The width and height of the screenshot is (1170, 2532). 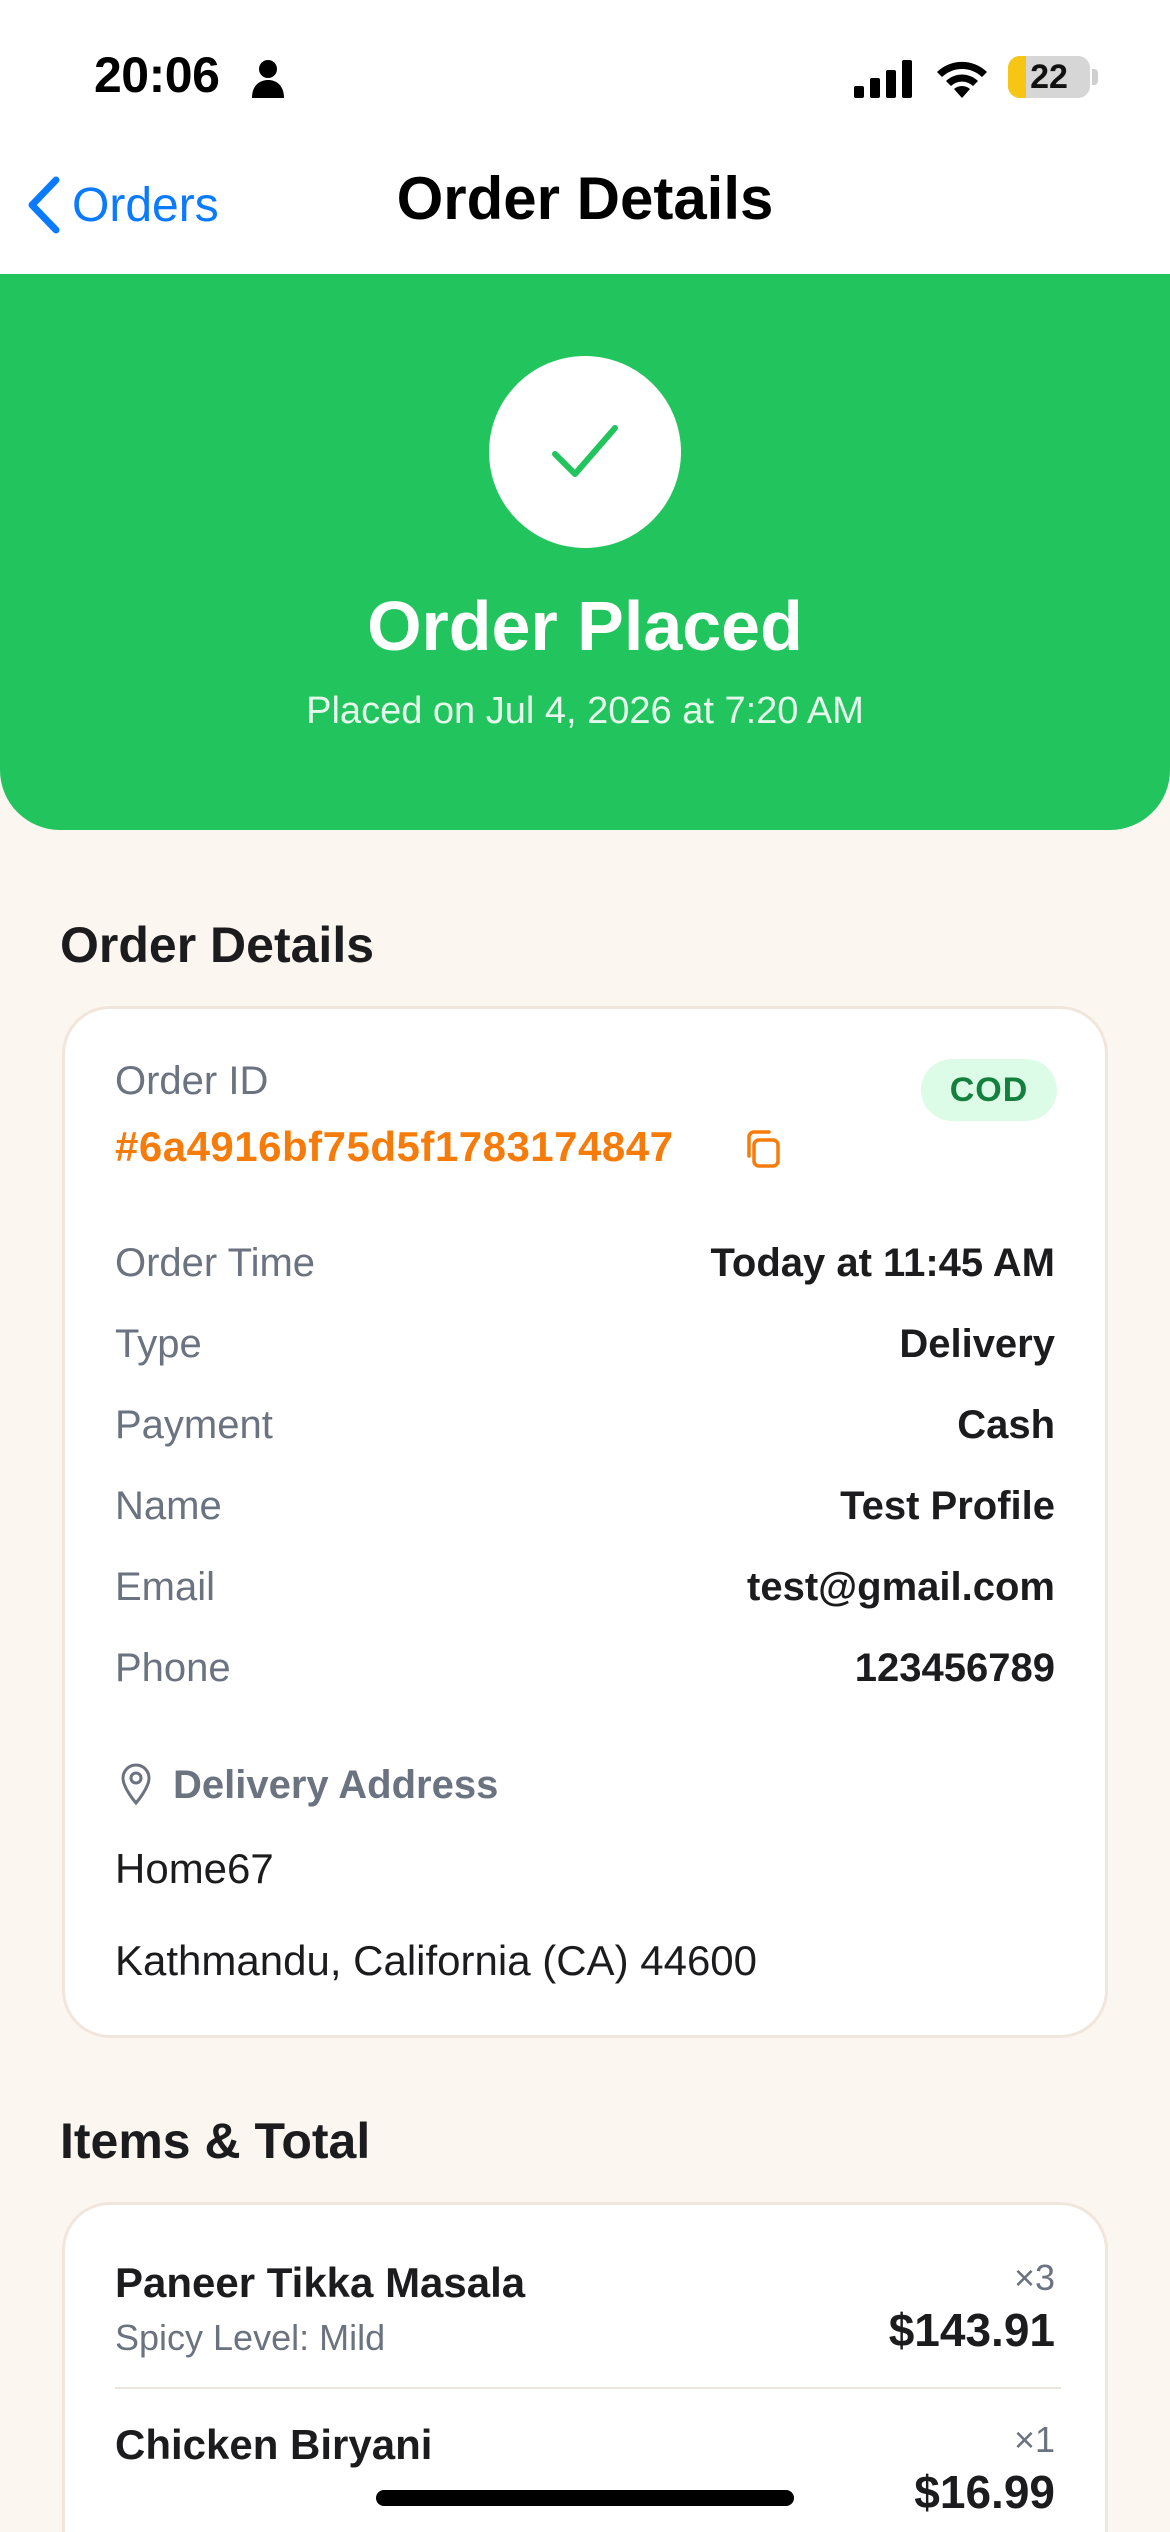 I want to click on item-quantity: ×3, so click(x=1034, y=2277).